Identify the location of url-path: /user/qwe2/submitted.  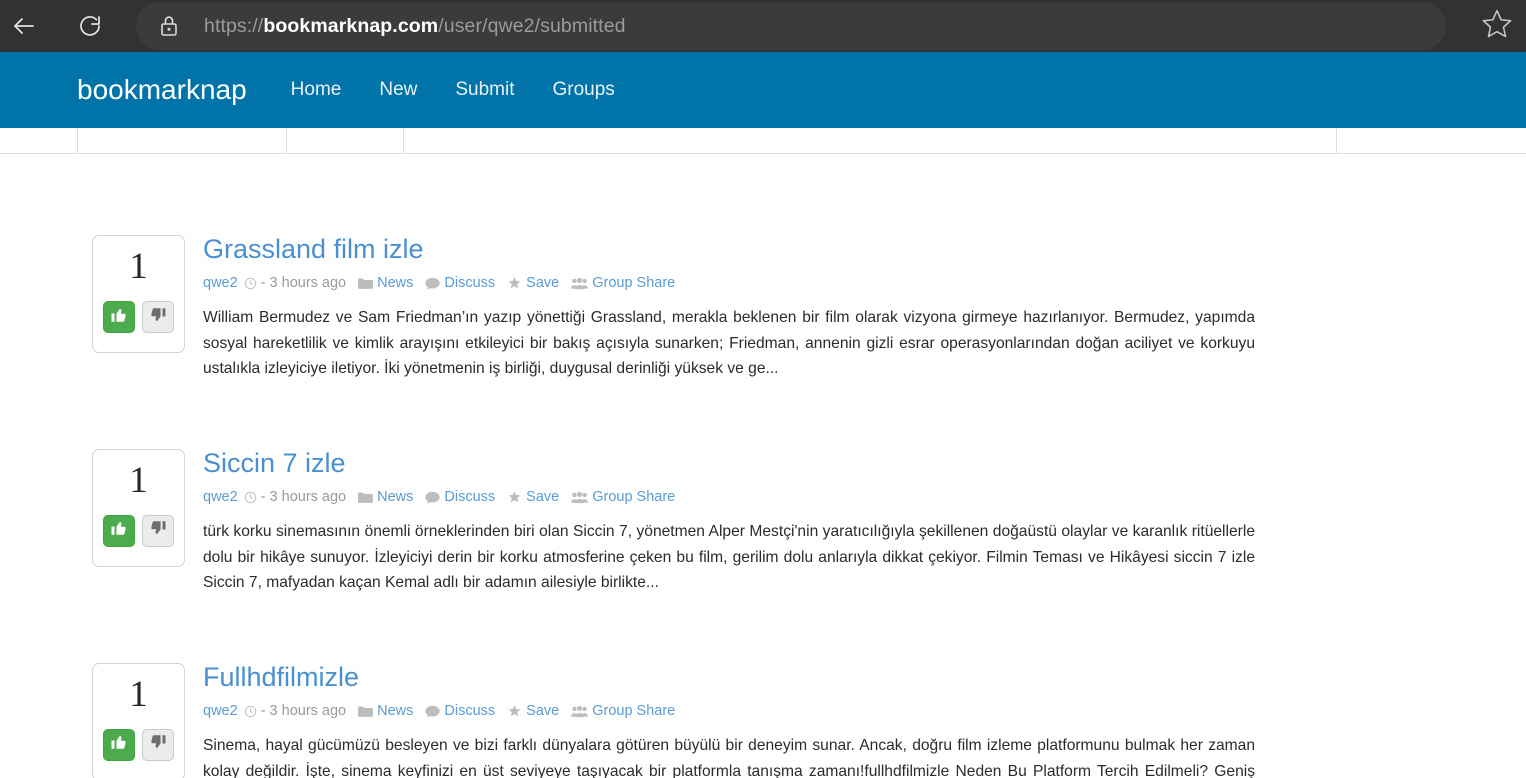
(532, 25).